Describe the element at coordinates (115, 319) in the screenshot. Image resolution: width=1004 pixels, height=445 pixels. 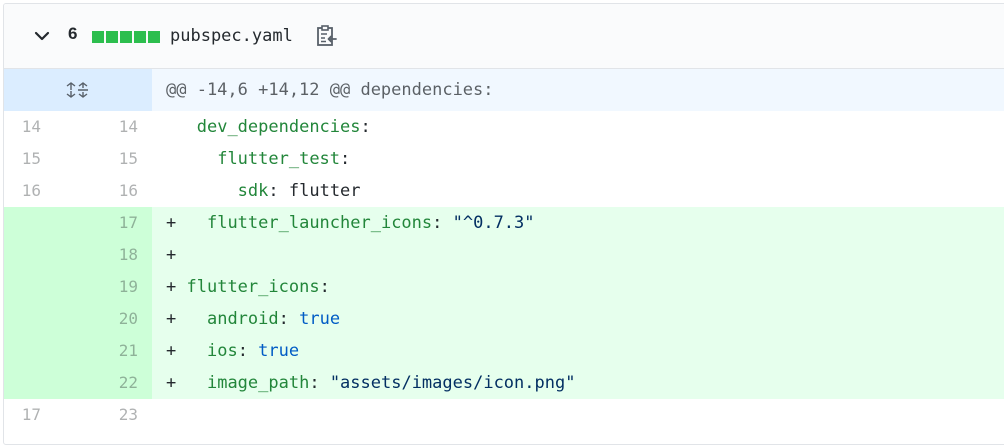
I see `new-line-number: 20` at that location.